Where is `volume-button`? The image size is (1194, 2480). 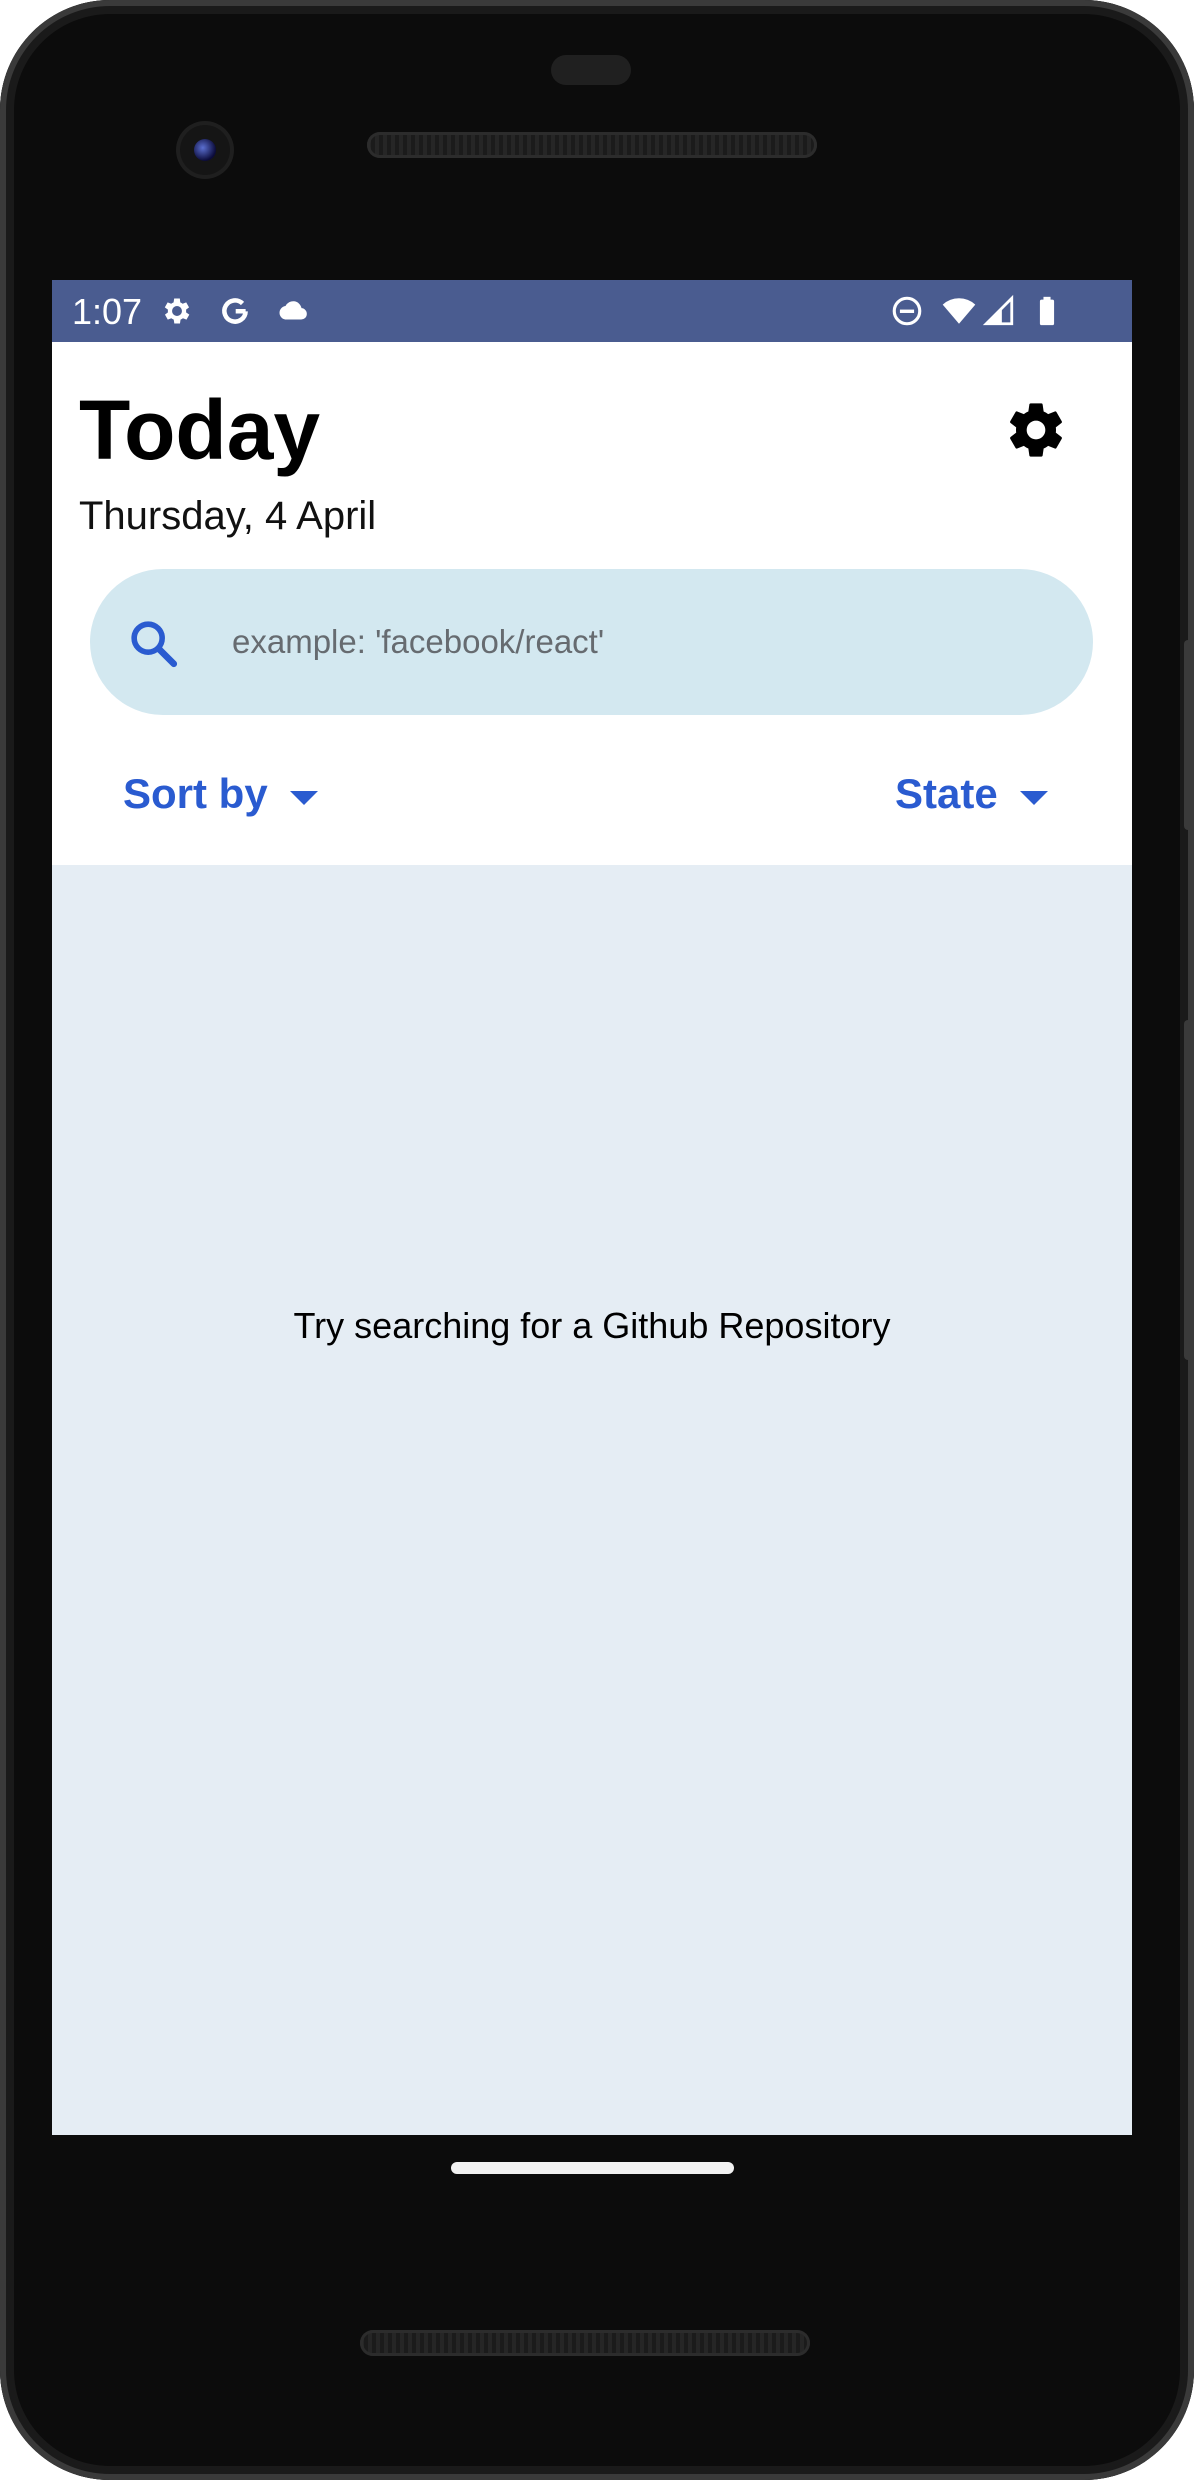
volume-button is located at coordinates (1189, 1190).